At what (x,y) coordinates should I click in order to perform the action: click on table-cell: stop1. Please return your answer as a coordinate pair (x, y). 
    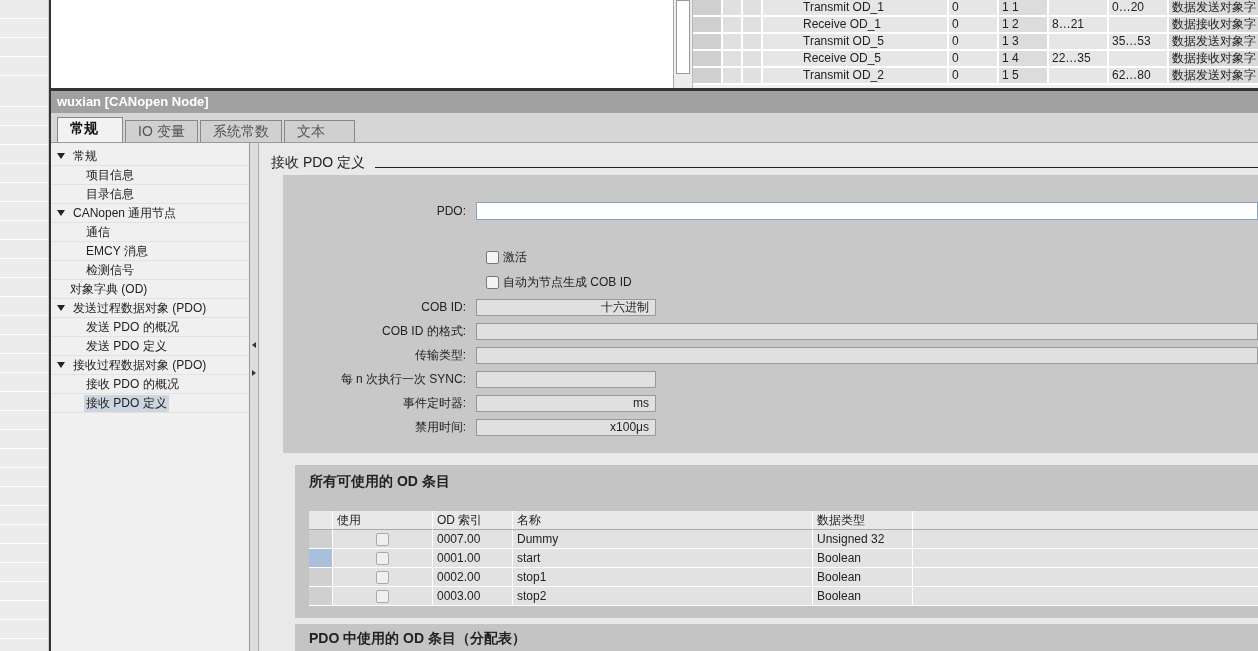
    Looking at the image, I should click on (663, 577).